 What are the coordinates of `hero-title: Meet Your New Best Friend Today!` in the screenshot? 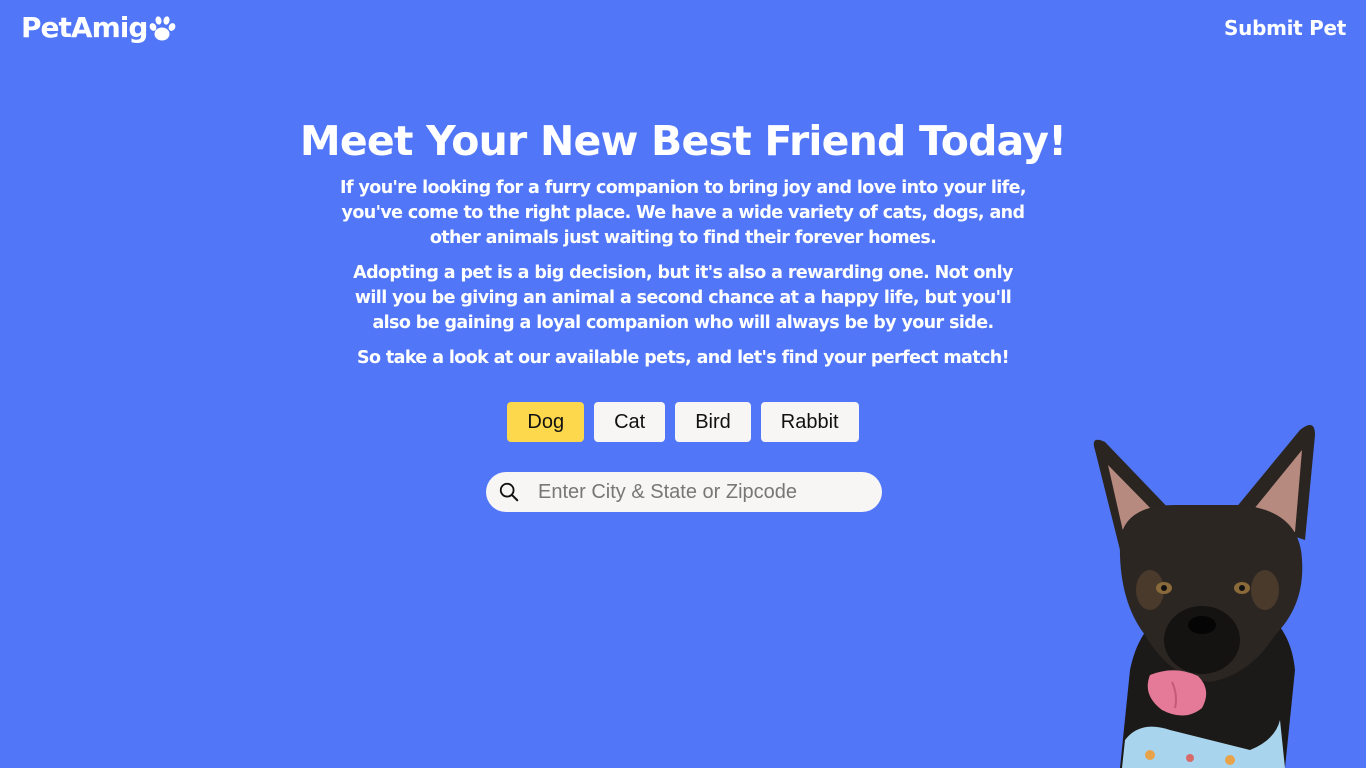 It's located at (683, 141).